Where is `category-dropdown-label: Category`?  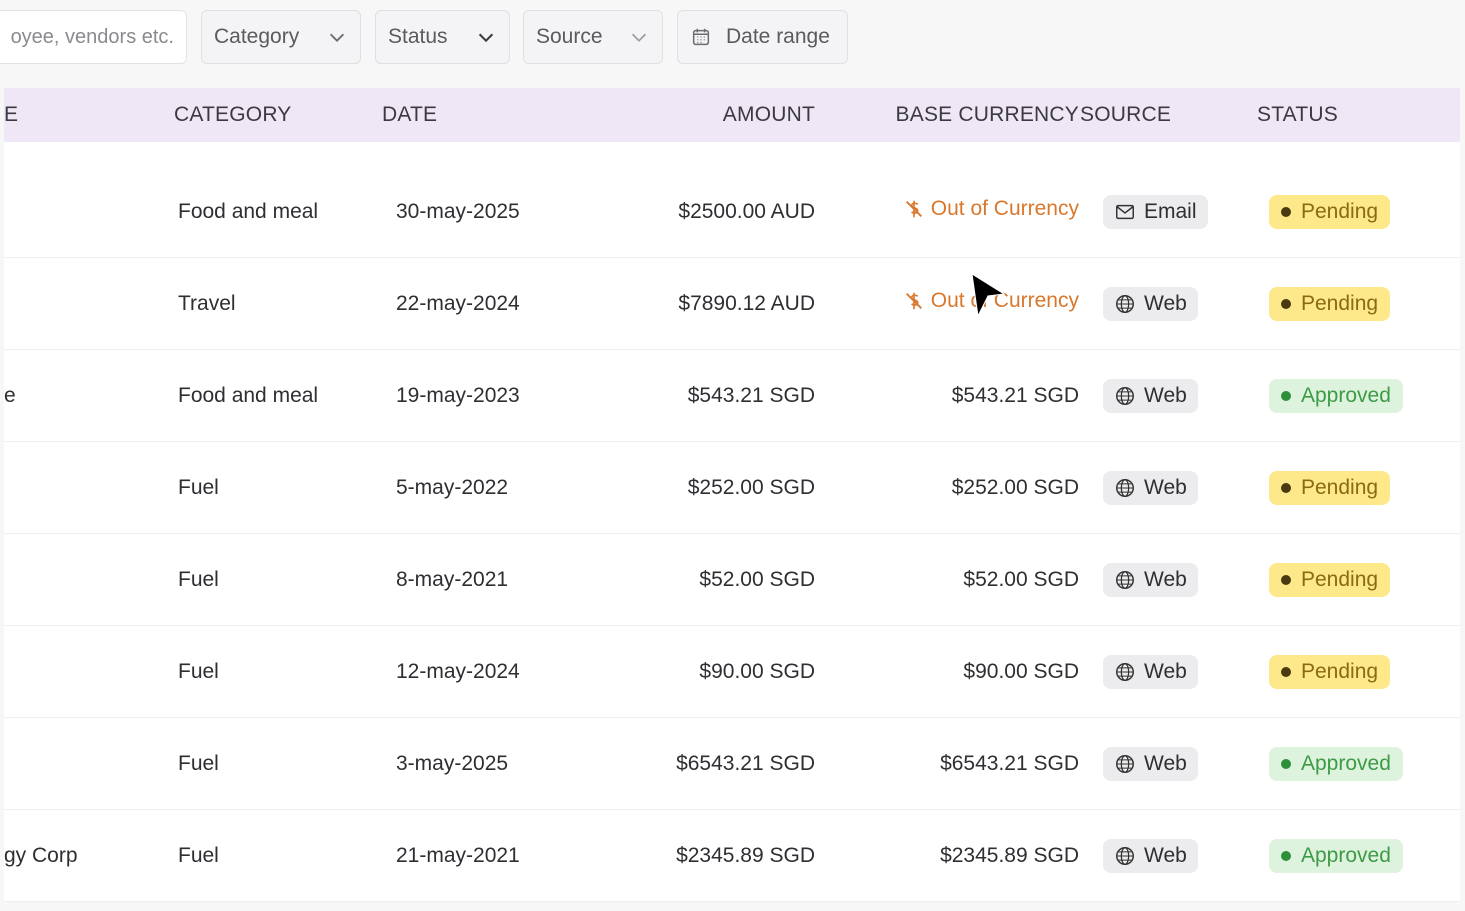 category-dropdown-label: Category is located at coordinates (257, 36).